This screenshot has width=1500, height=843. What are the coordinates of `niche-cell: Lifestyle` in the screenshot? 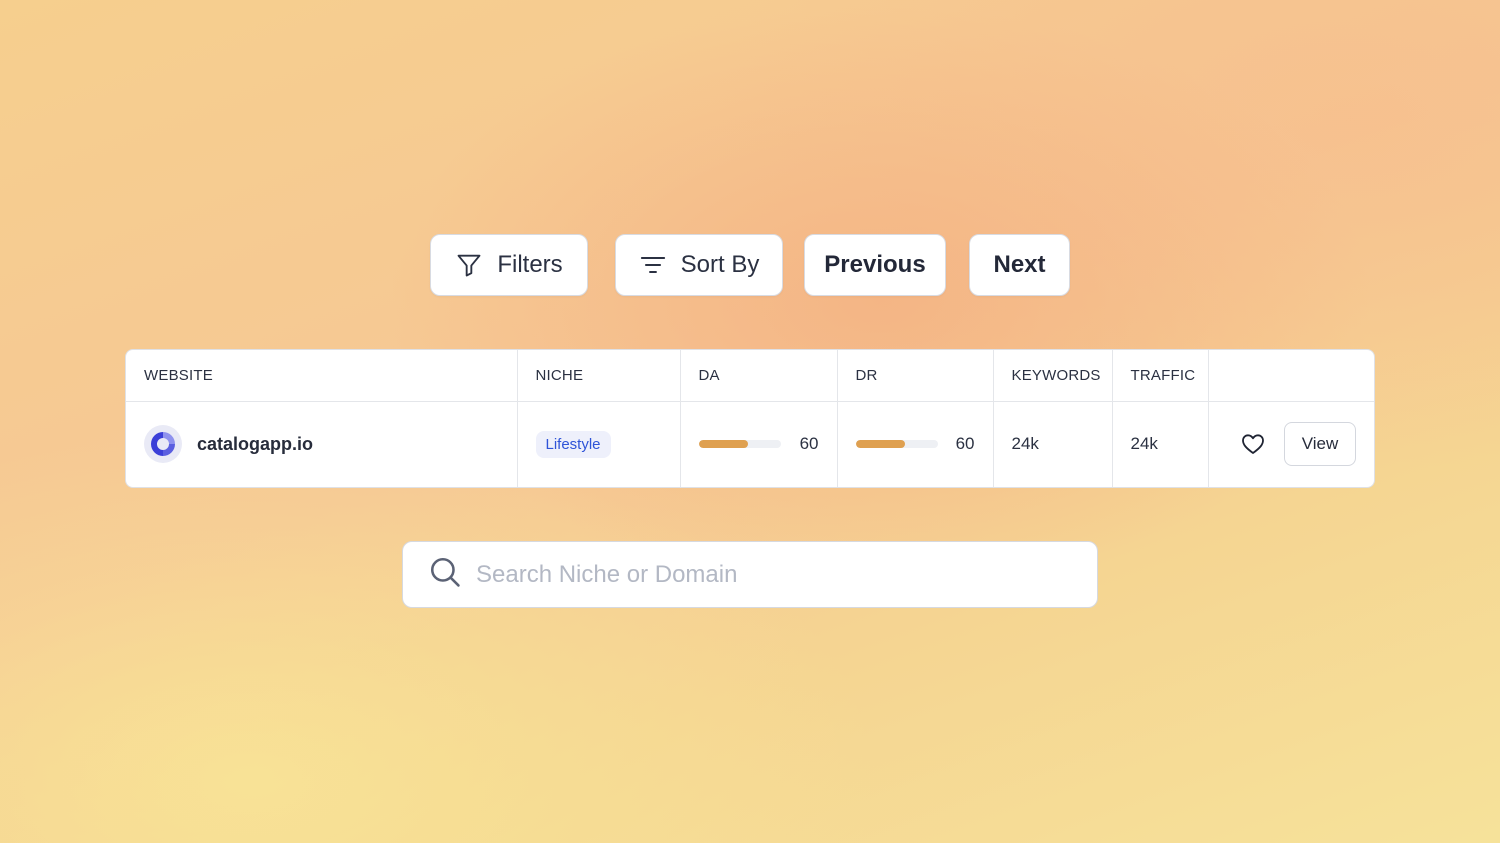 It's located at (599, 444).